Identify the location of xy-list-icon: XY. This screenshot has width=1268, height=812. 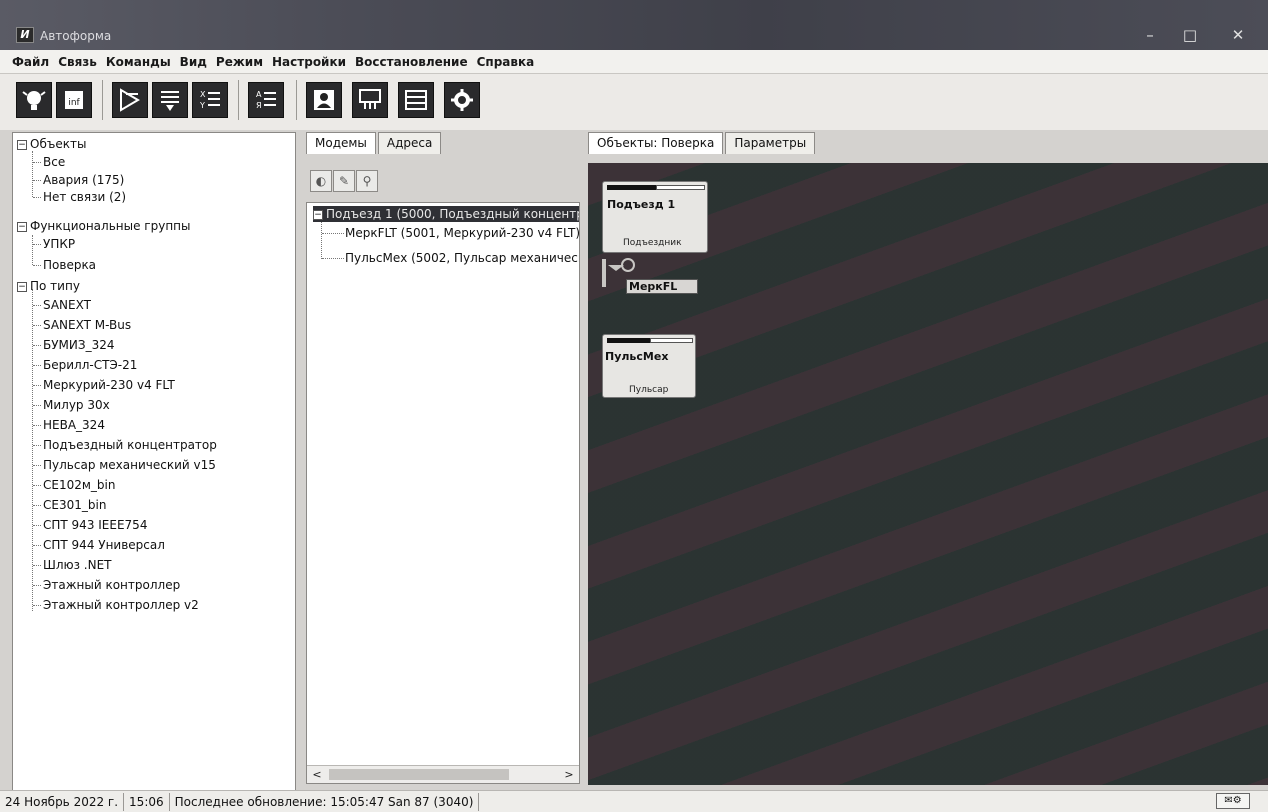
(210, 100).